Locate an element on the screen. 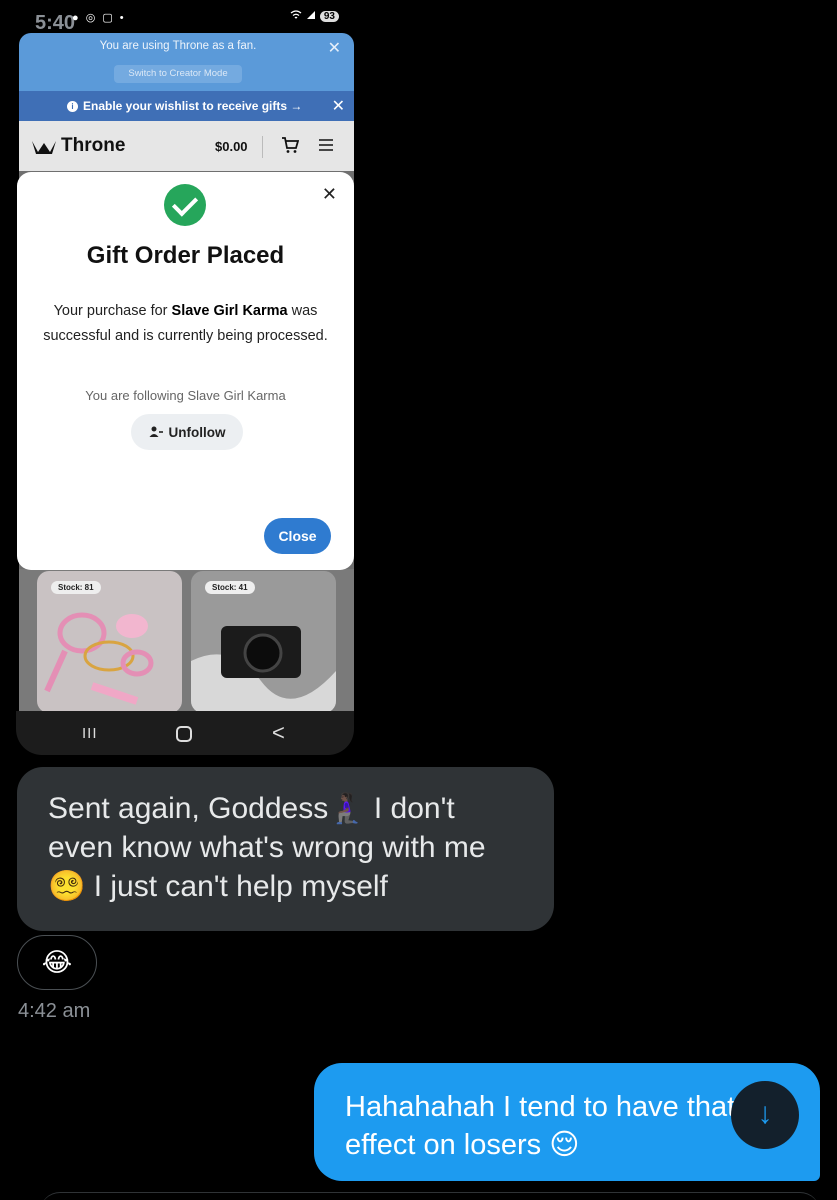 The height and width of the screenshot is (1200, 837). notification-icons: ● ◎ ▢ • is located at coordinates (99, 18).